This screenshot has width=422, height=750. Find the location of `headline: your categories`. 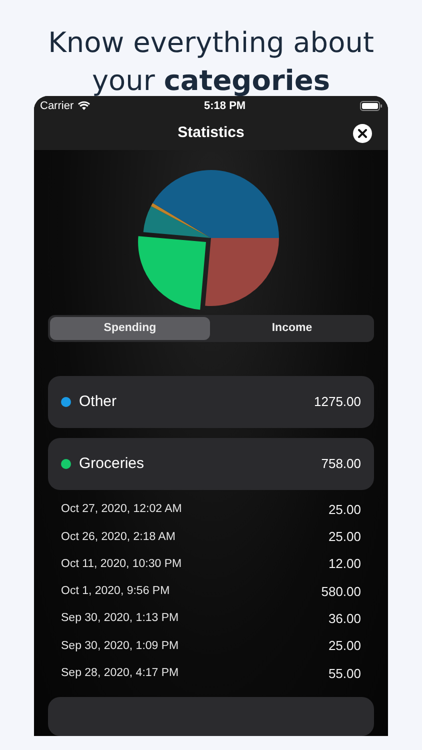

headline: your categories is located at coordinates (211, 81).